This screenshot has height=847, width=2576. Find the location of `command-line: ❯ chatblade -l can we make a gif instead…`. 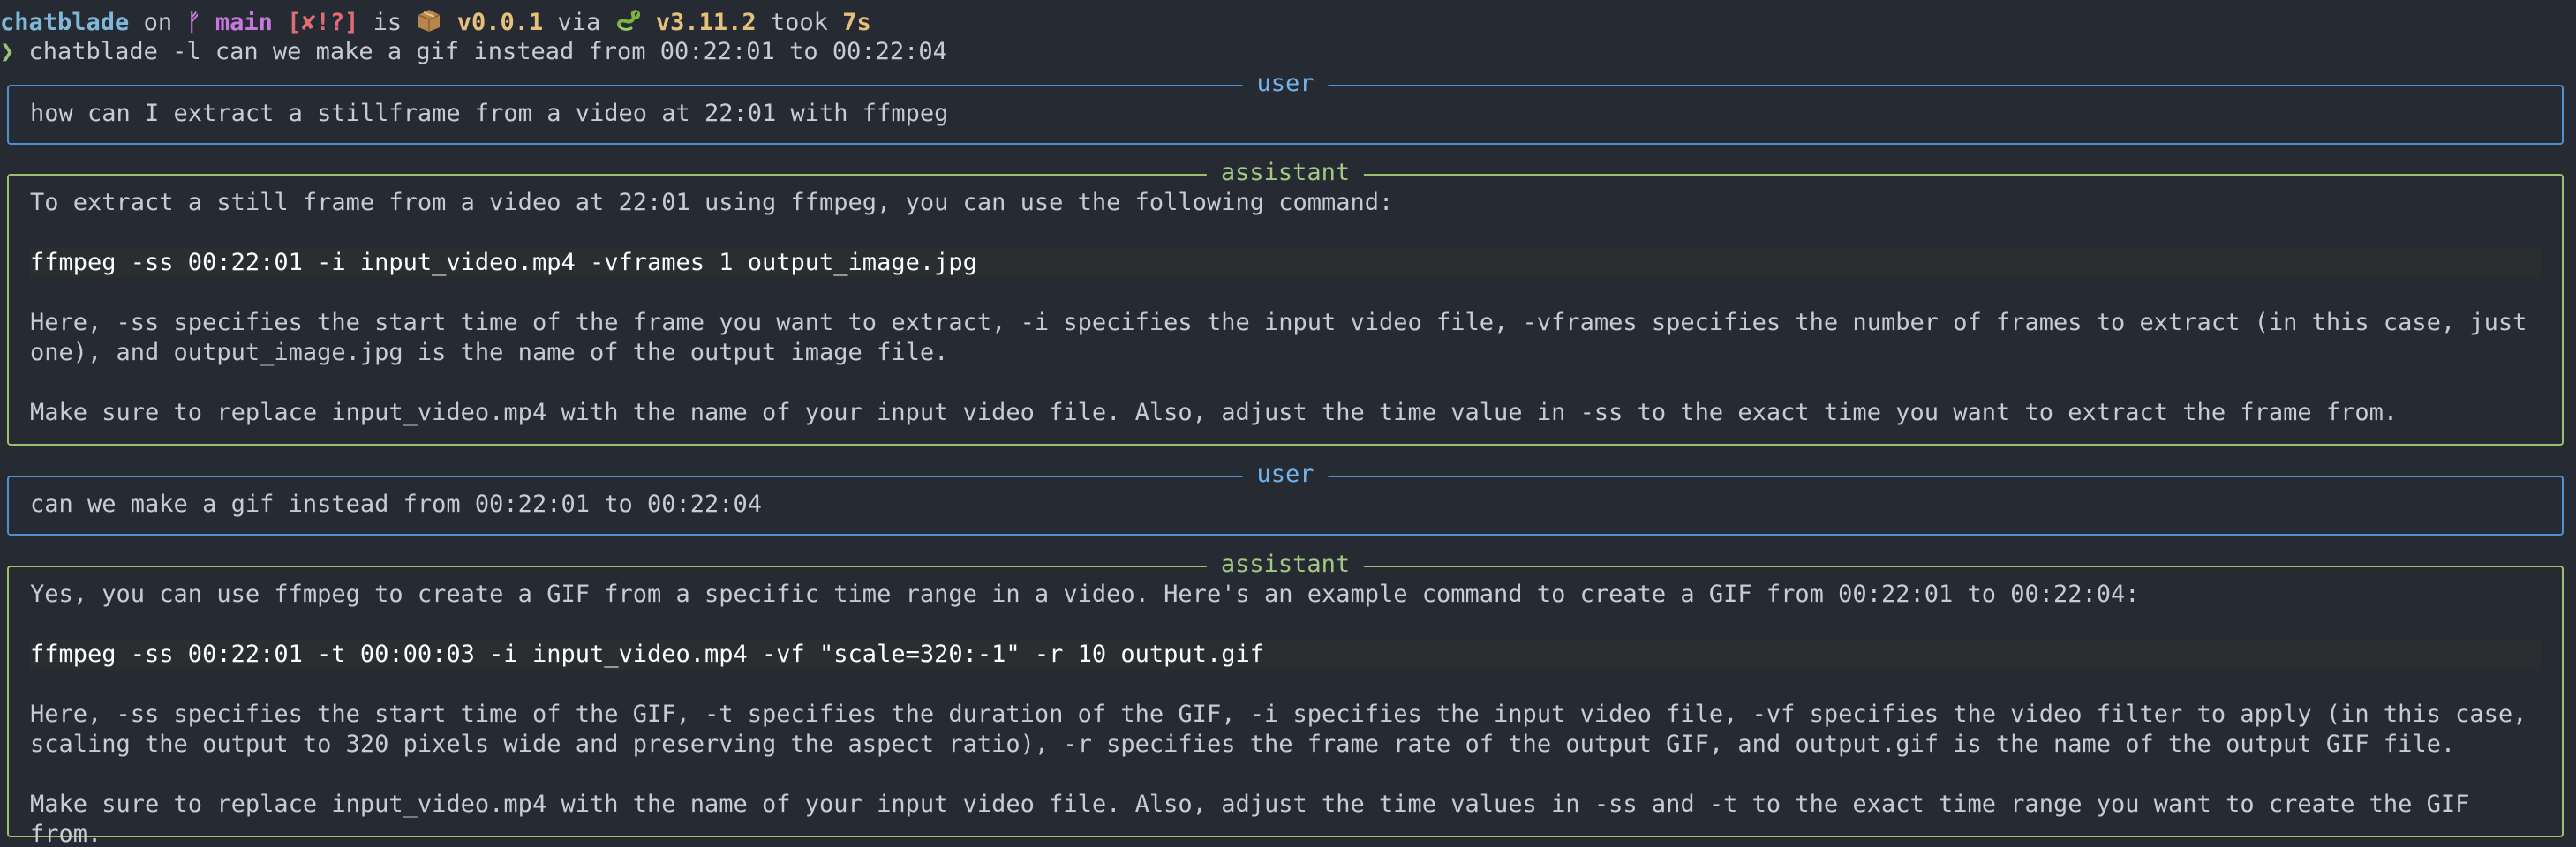

command-line: ❯ chatblade -l can we make a gif instead… is located at coordinates (474, 52).